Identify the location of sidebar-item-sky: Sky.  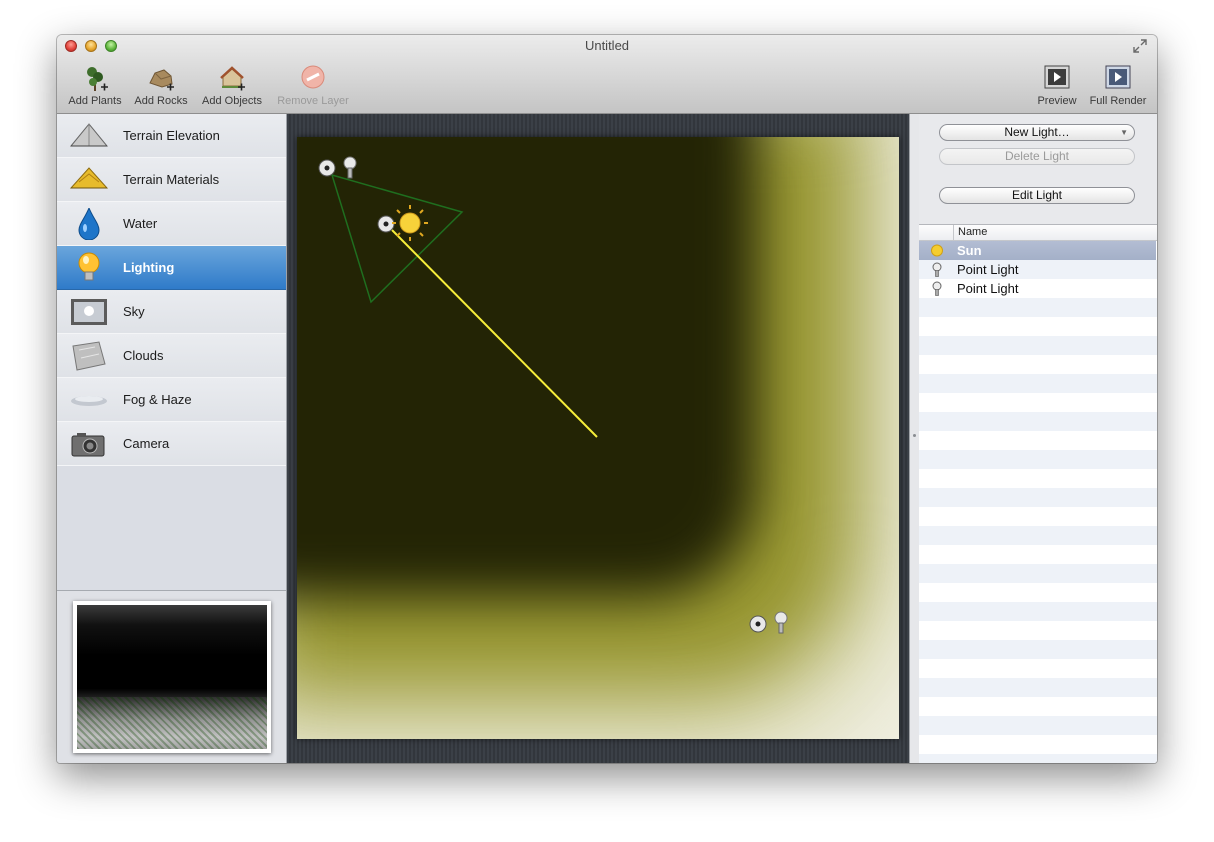
(171, 312).